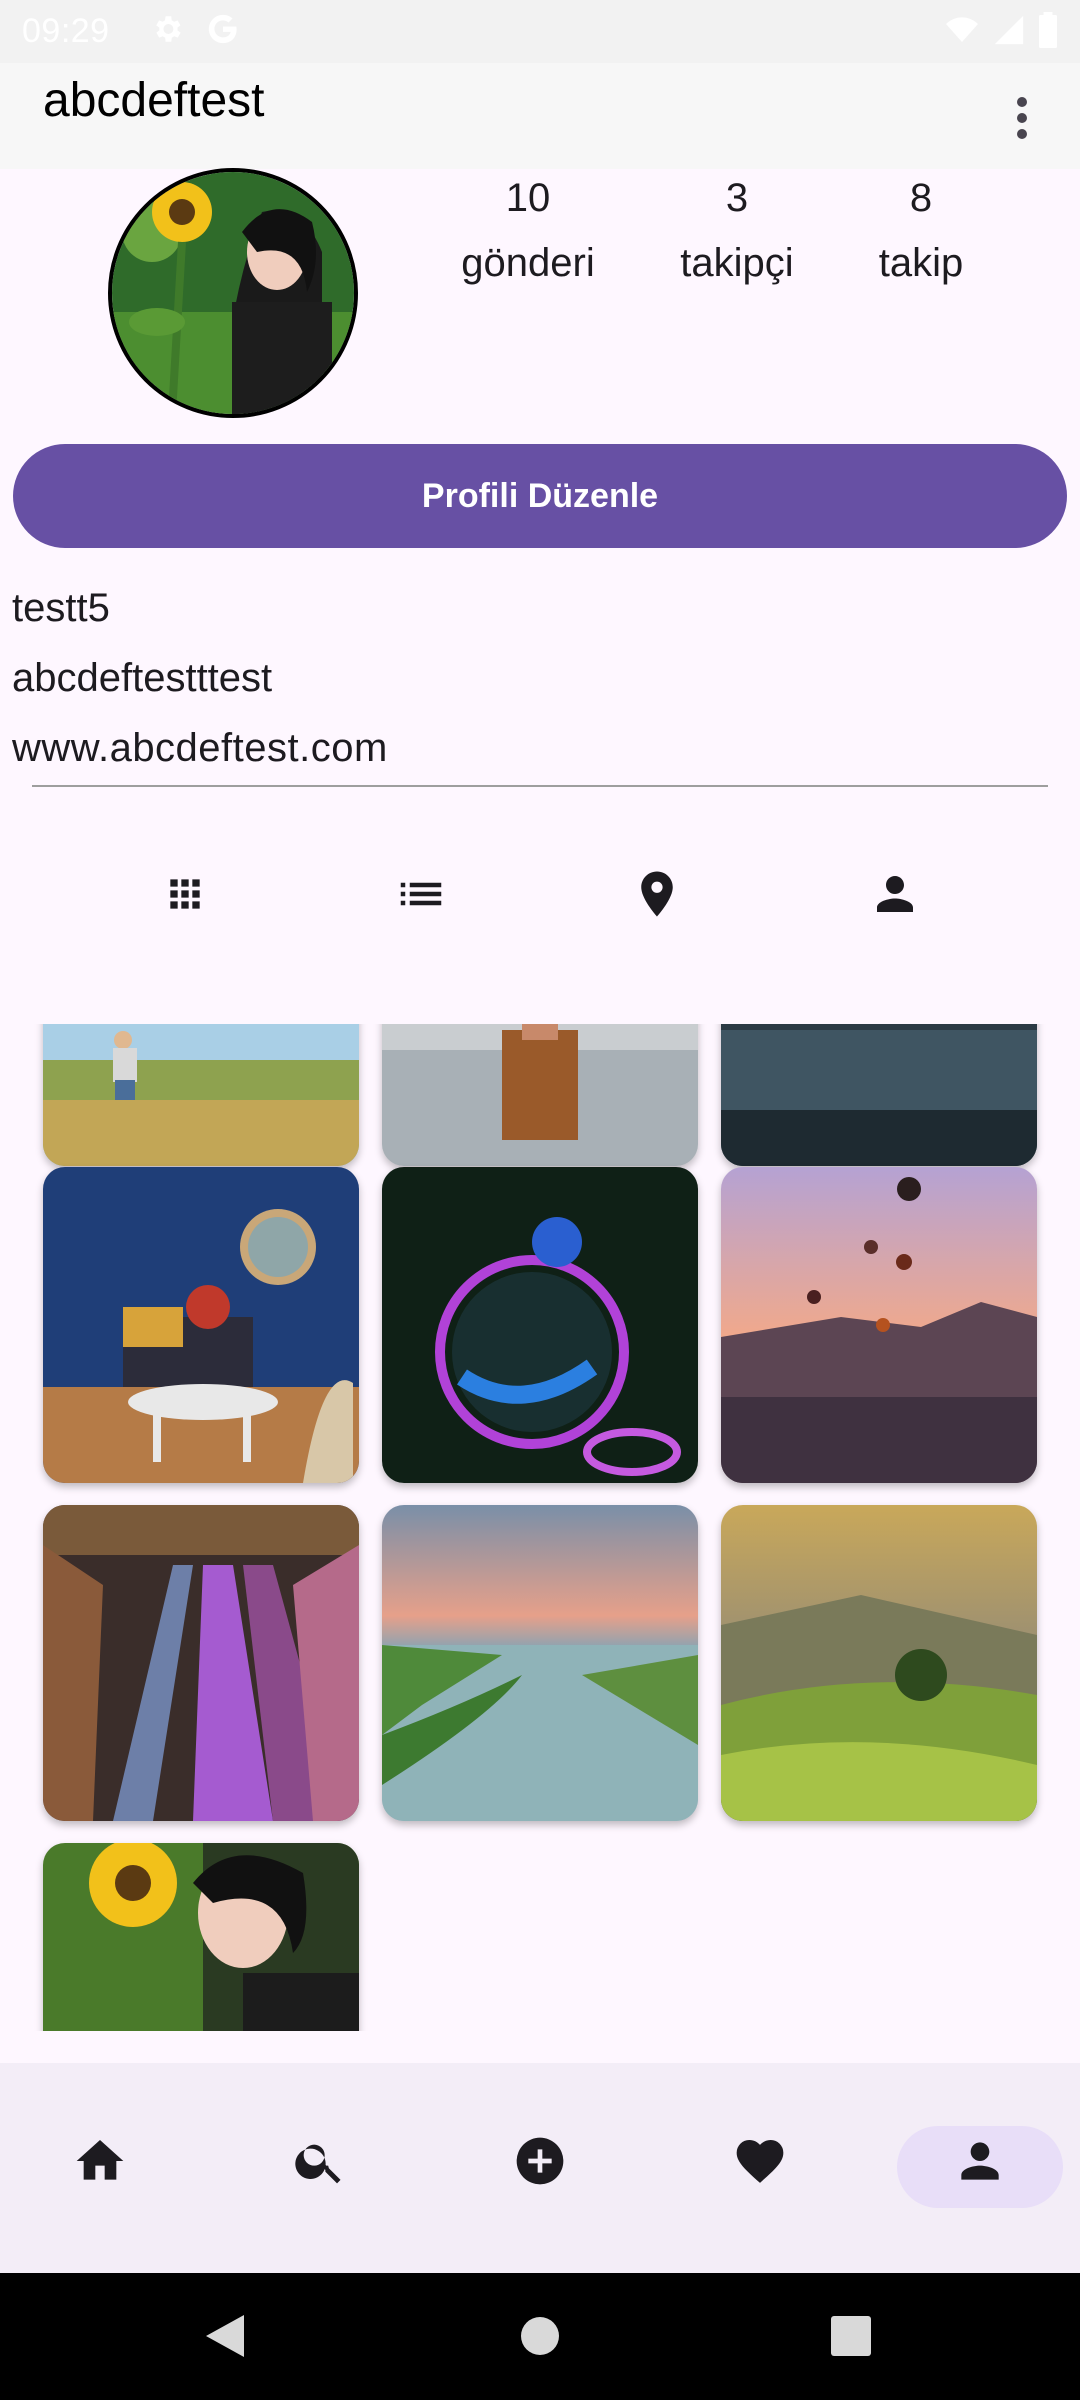 This screenshot has width=1080, height=2400. I want to click on post-rice-terrace, so click(879, 1663).